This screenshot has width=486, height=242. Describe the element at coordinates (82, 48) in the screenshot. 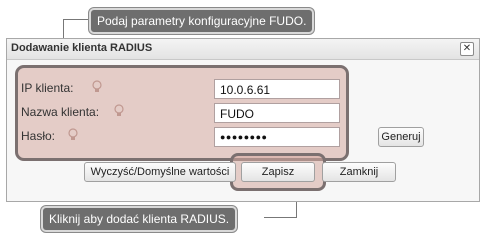

I see `dialog-title: Dodawanie klienta RADIUS` at that location.